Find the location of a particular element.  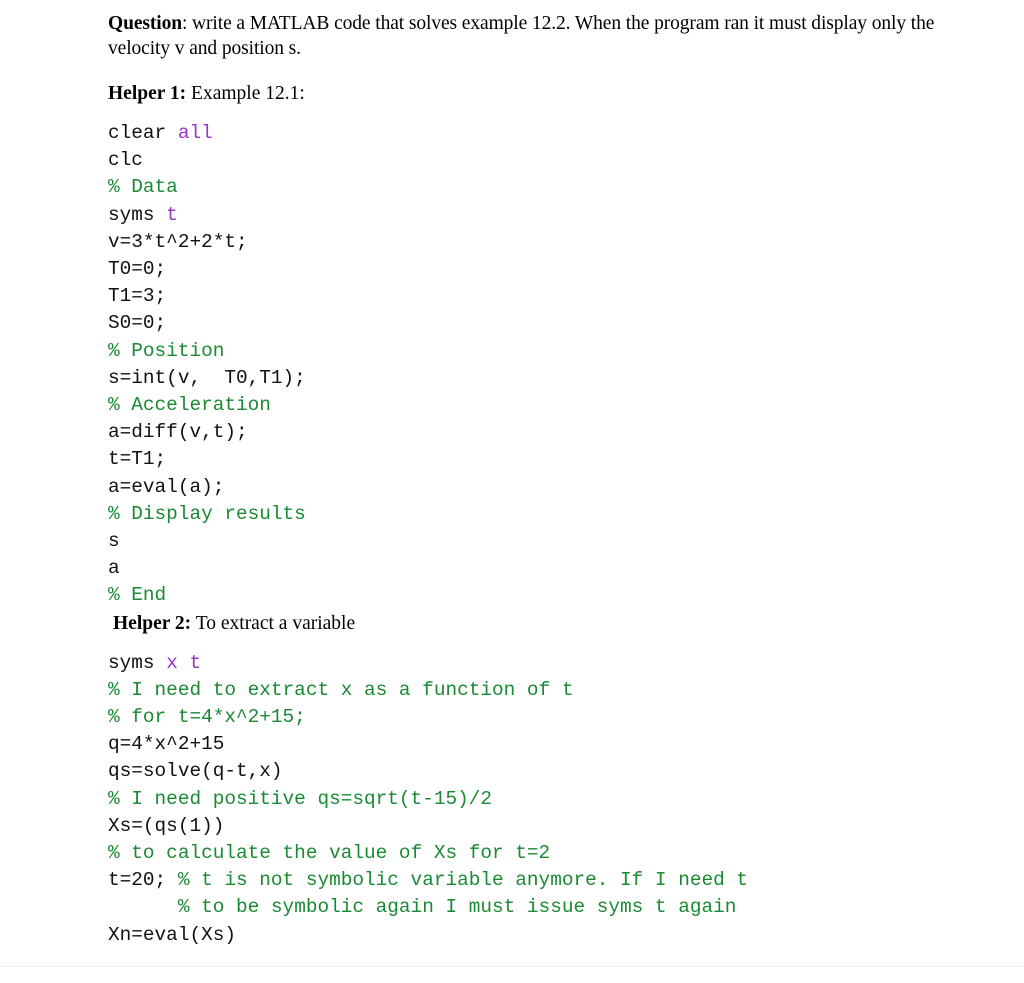

code-line: clear all is located at coordinates (548, 133).